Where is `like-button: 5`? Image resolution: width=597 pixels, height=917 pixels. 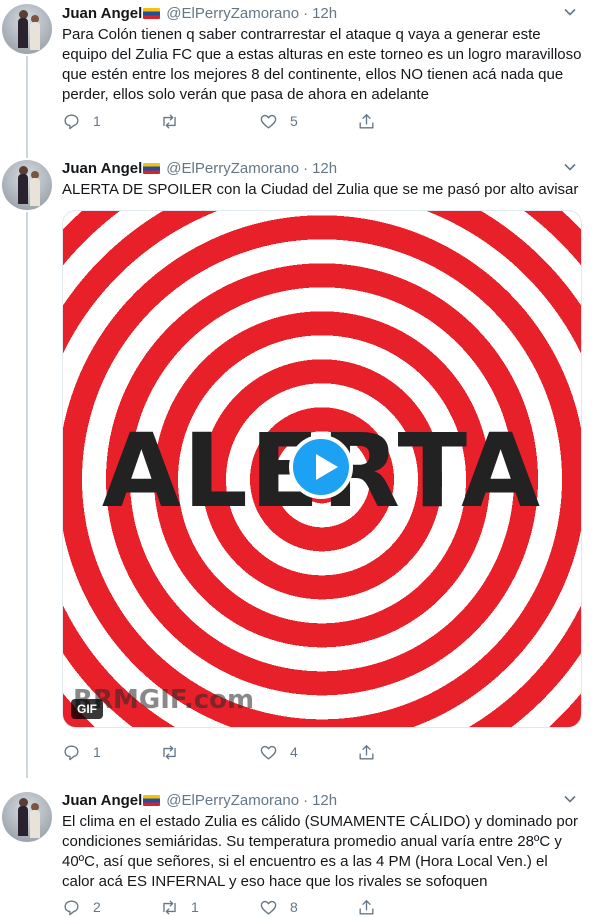 like-button: 5 is located at coordinates (278, 121).